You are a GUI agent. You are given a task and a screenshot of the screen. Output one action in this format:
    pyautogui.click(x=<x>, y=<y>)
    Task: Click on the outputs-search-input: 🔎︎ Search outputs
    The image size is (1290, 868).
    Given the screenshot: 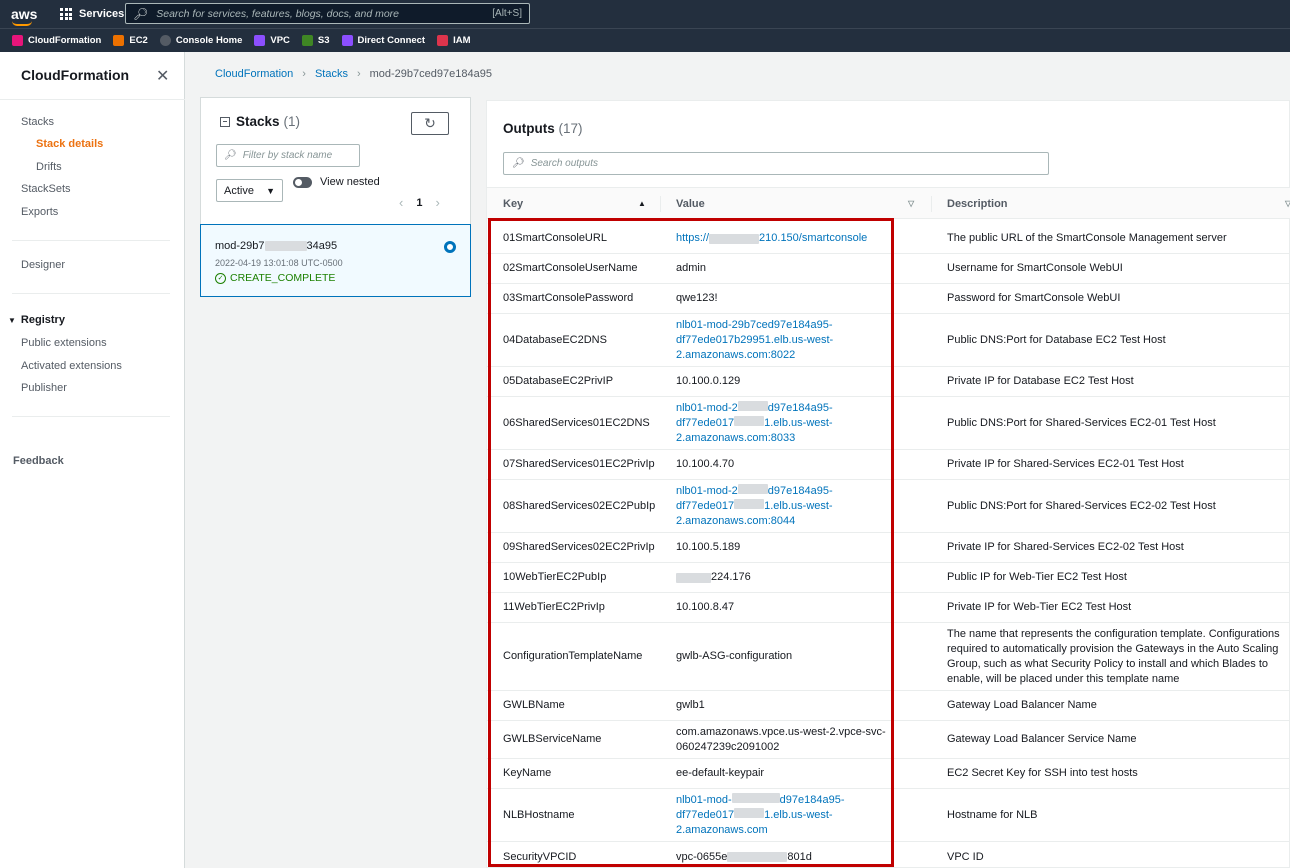 What is the action you would take?
    pyautogui.click(x=776, y=163)
    